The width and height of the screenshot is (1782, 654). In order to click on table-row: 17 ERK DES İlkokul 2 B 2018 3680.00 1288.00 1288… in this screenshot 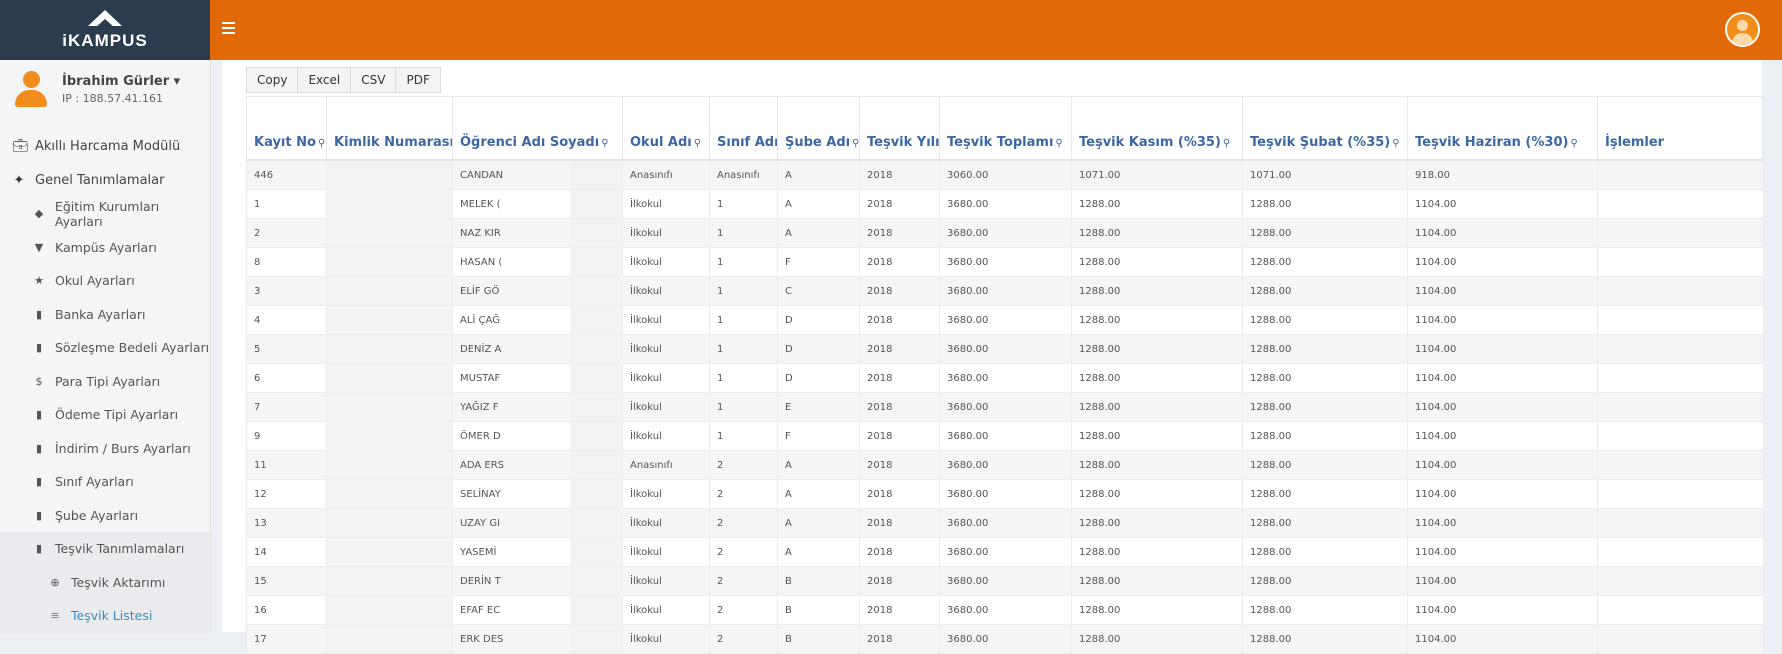, I will do `click(1005, 639)`.